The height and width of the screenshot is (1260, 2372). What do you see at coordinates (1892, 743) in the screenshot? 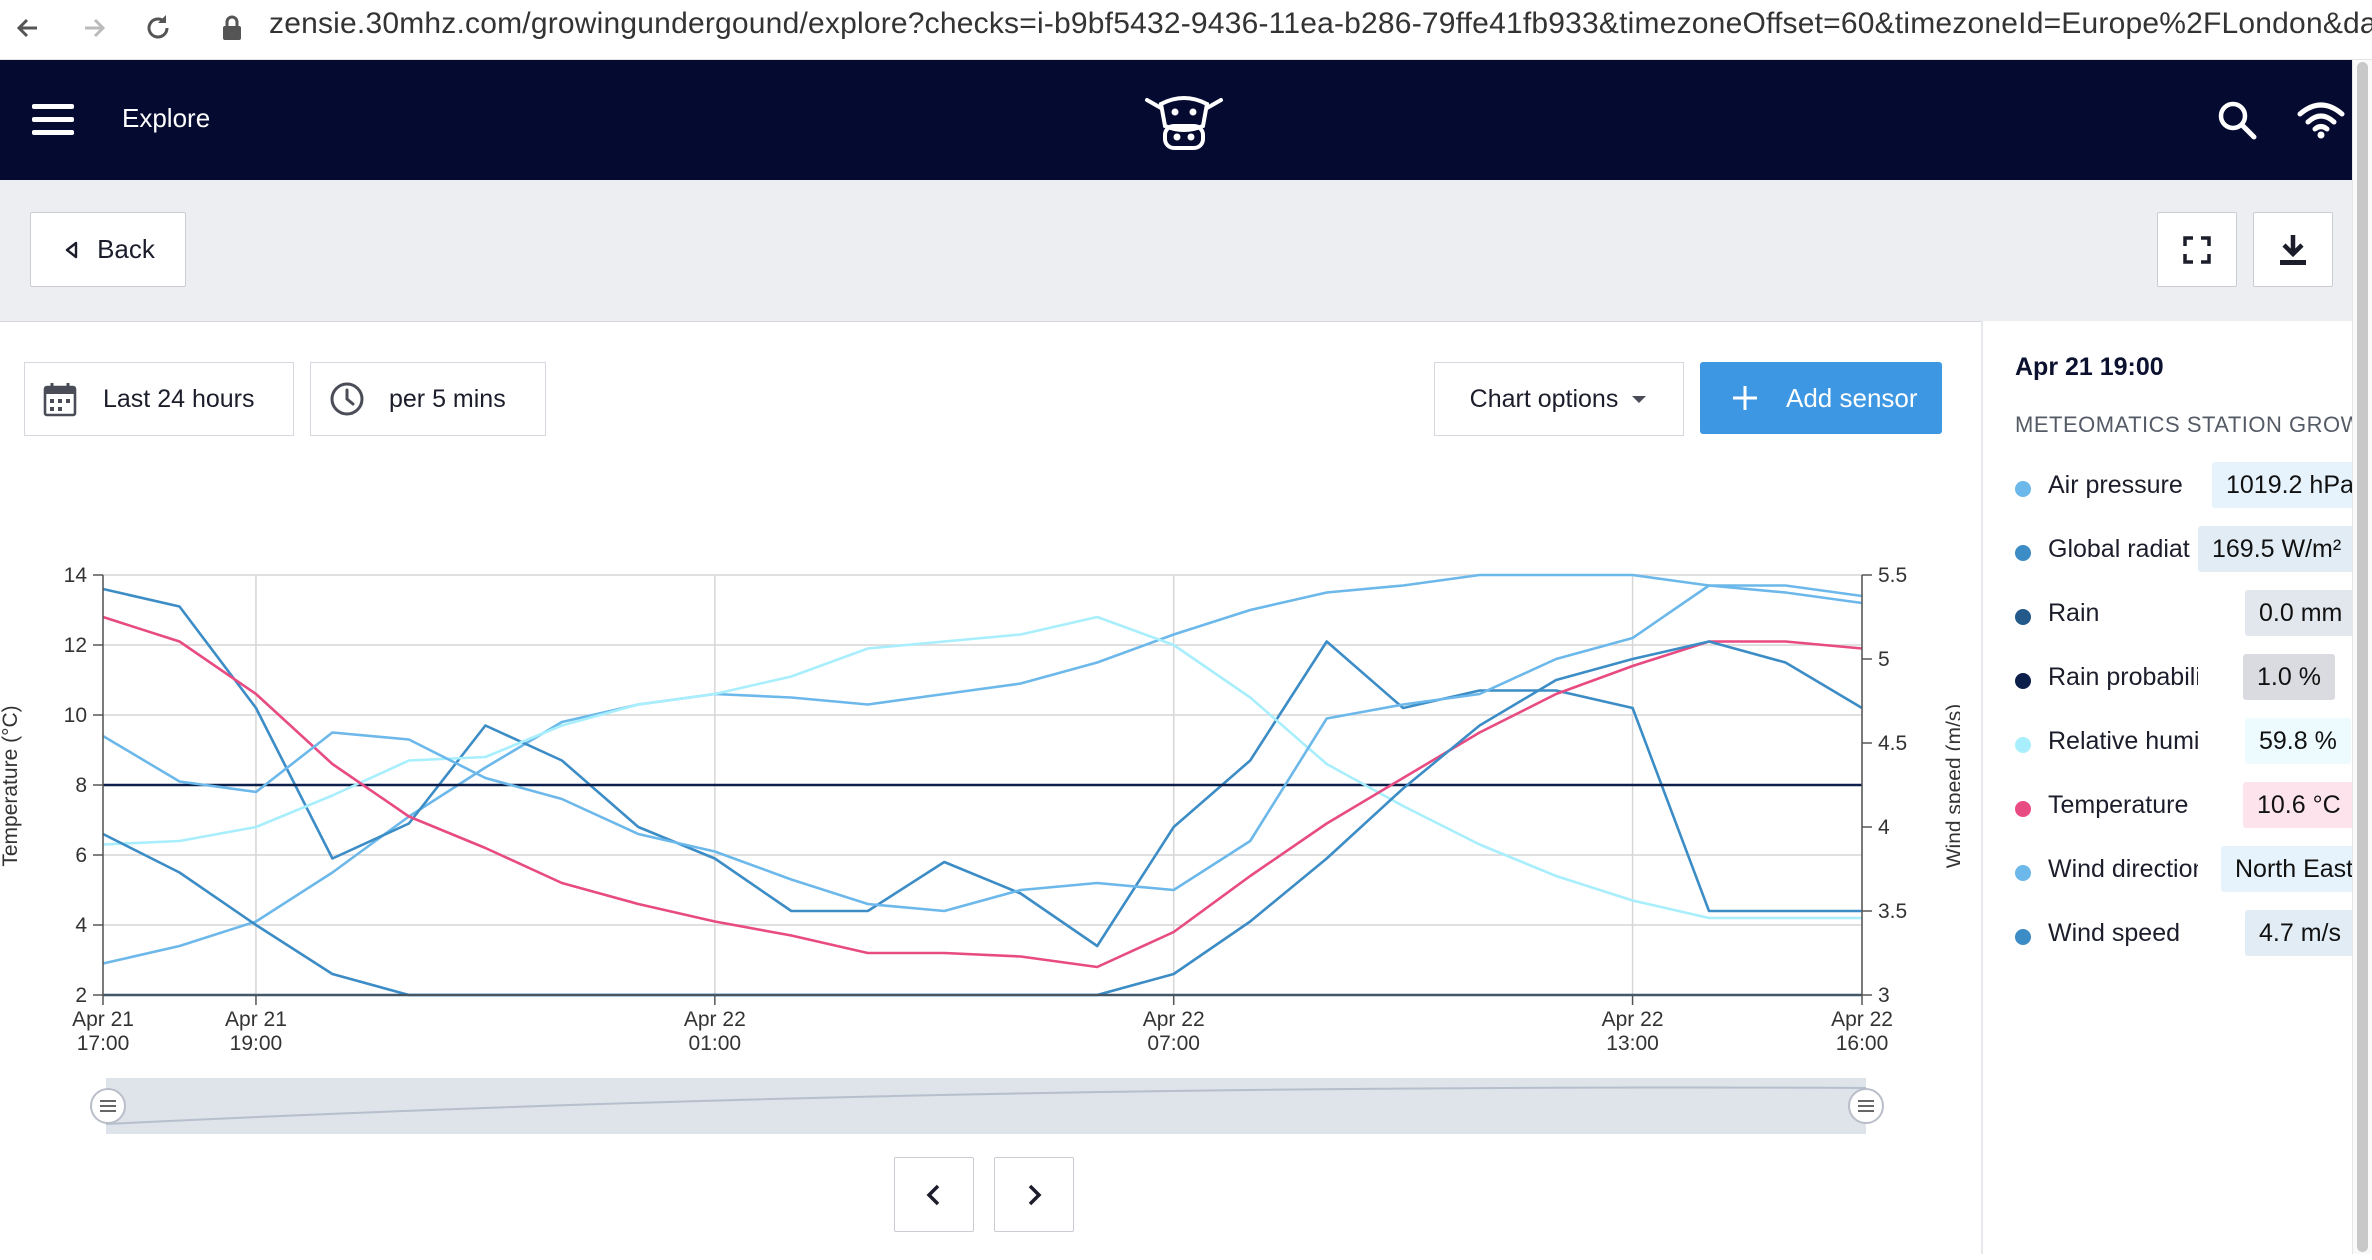
I see `y-right-tick-label: 4.5` at bounding box center [1892, 743].